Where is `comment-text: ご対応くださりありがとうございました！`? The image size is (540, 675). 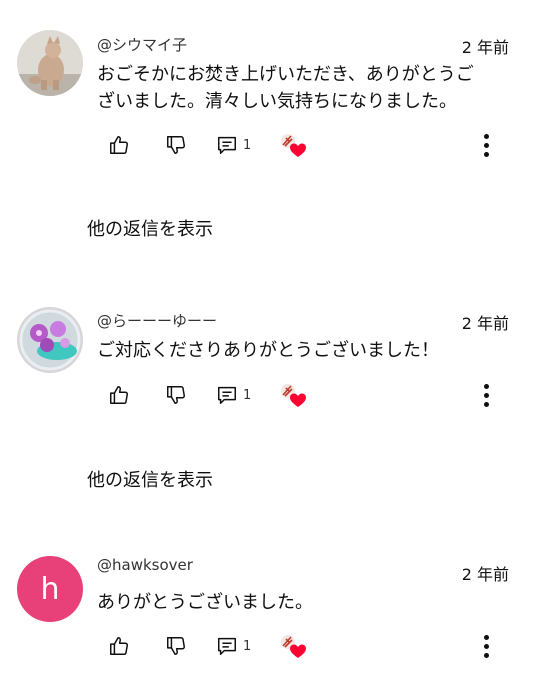 comment-text: ご対応くださりありがとうございました！ is located at coordinates (304, 350).